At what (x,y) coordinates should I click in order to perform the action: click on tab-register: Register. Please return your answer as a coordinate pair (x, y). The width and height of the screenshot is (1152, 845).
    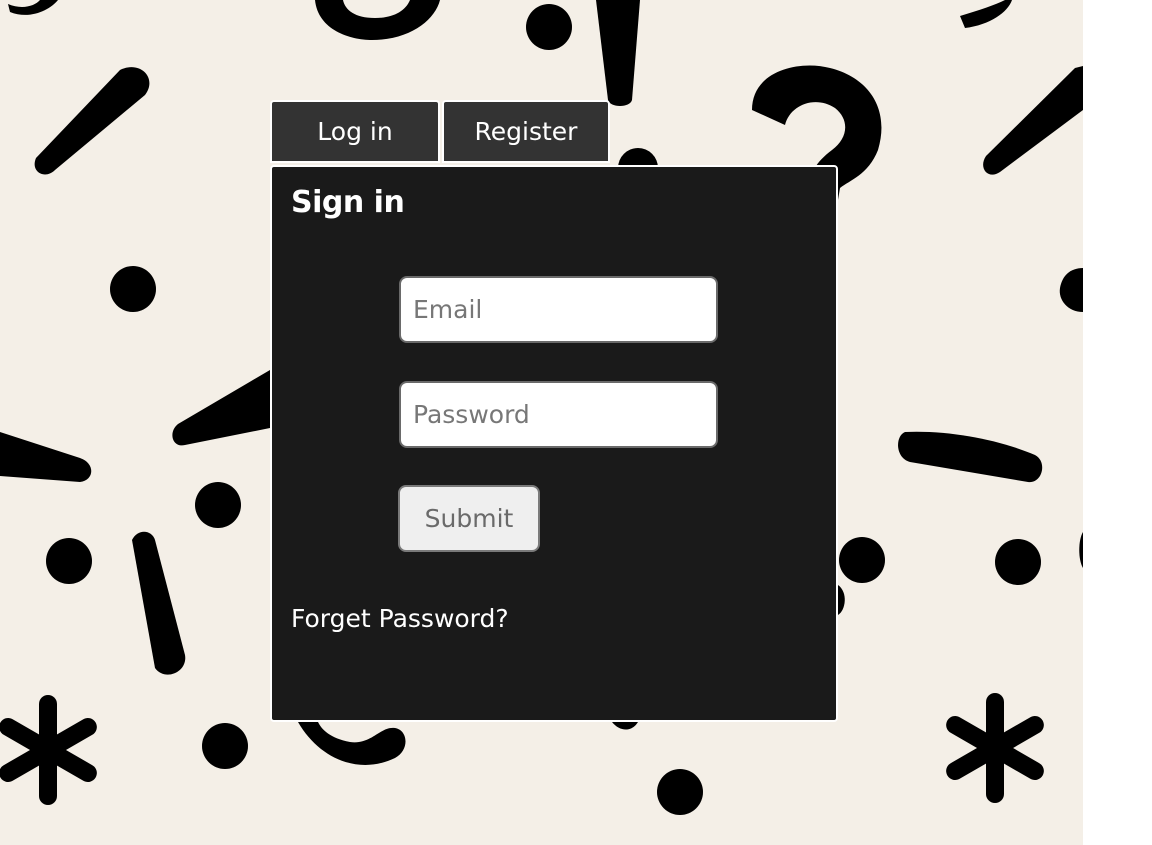
    Looking at the image, I should click on (526, 131).